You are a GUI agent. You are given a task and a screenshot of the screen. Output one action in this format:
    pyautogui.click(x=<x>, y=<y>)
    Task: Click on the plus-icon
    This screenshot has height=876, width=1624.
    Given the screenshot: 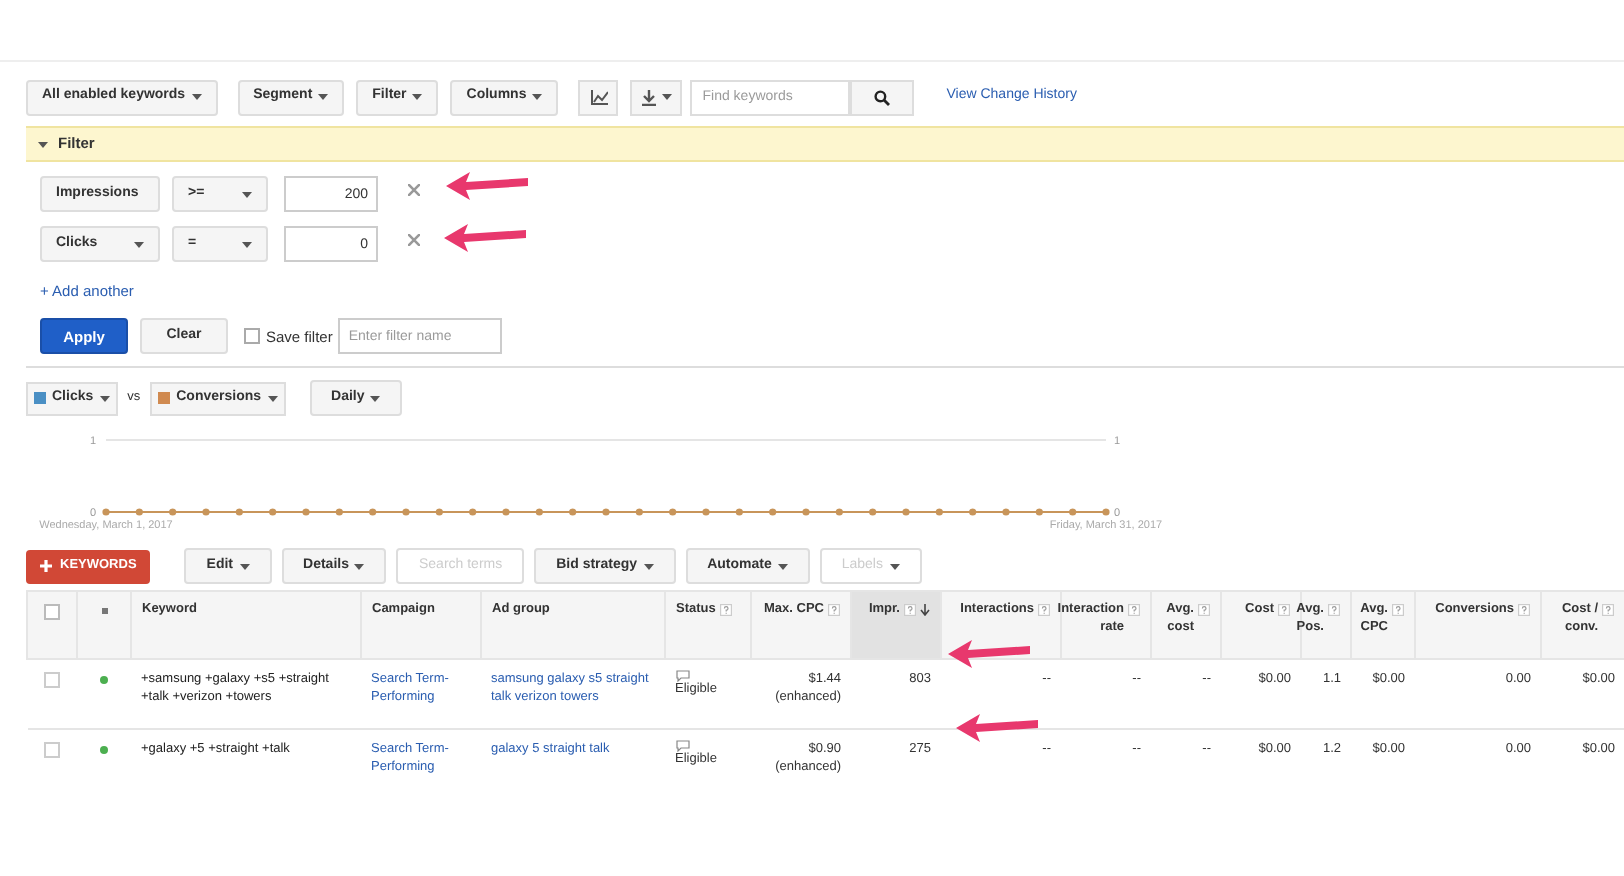 What is the action you would take?
    pyautogui.click(x=46, y=566)
    